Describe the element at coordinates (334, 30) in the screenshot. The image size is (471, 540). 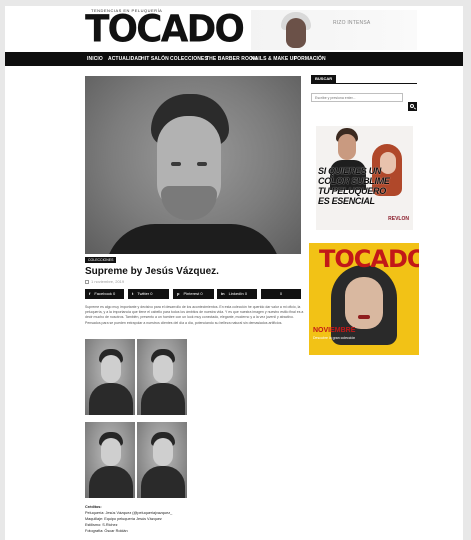
I see `header-ad-banner: RIZO INTENSA` at that location.